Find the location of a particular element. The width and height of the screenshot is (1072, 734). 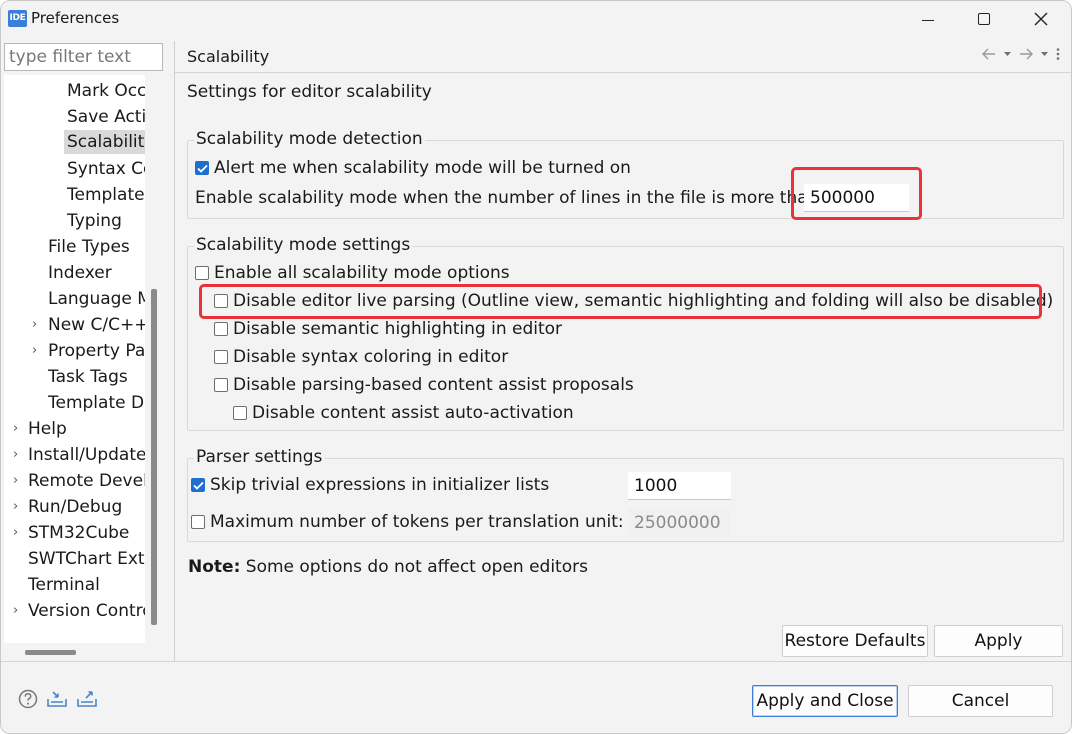

tree-item-help: Help is located at coordinates (46, 429).